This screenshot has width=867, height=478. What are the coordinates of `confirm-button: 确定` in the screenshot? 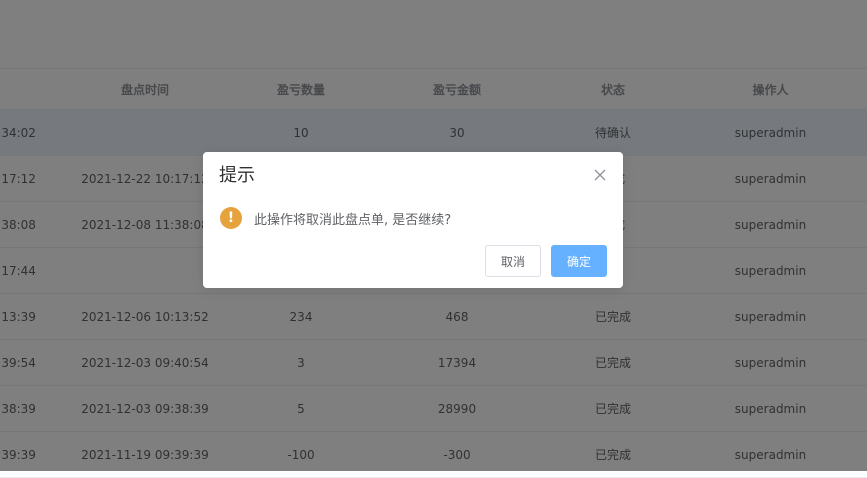 It's located at (579, 261).